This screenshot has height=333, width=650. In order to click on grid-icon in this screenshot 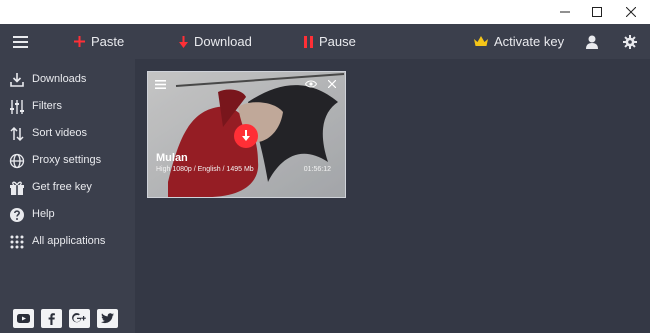, I will do `click(17, 242)`.